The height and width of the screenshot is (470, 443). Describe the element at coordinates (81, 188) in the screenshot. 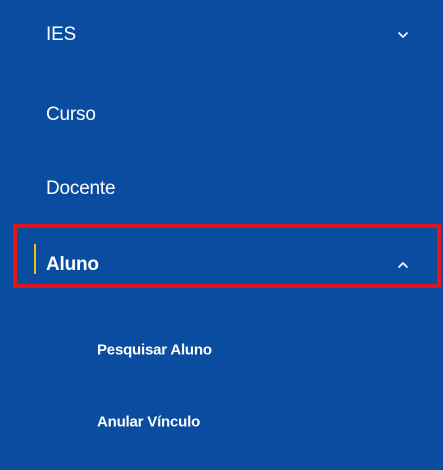

I see `menu-item-label: Docente` at that location.